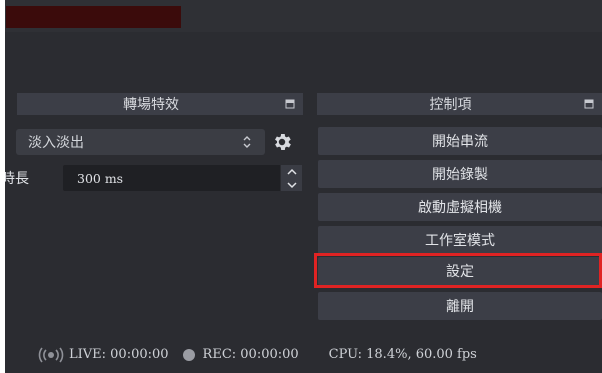 The height and width of the screenshot is (373, 602). What do you see at coordinates (282, 142) in the screenshot?
I see `gear-icon` at bounding box center [282, 142].